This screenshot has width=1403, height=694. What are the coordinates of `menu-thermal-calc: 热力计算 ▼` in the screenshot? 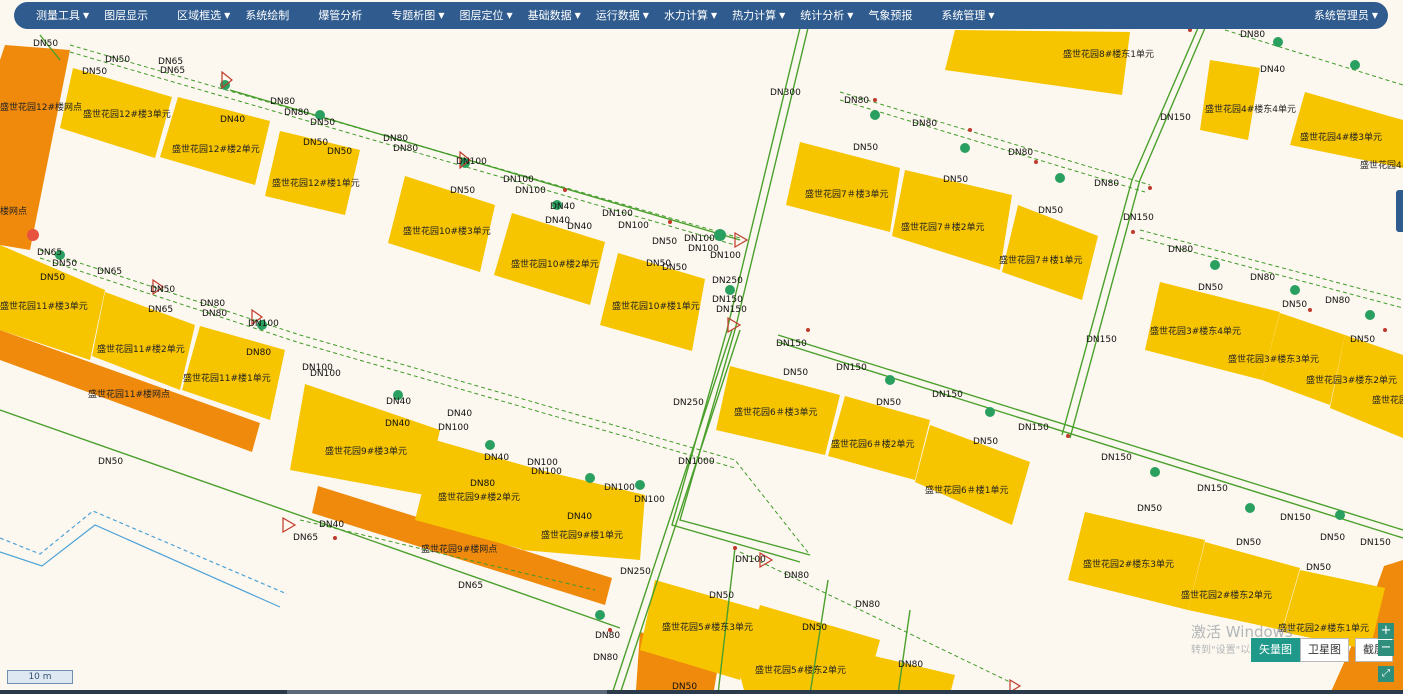 It's located at (758, 15).